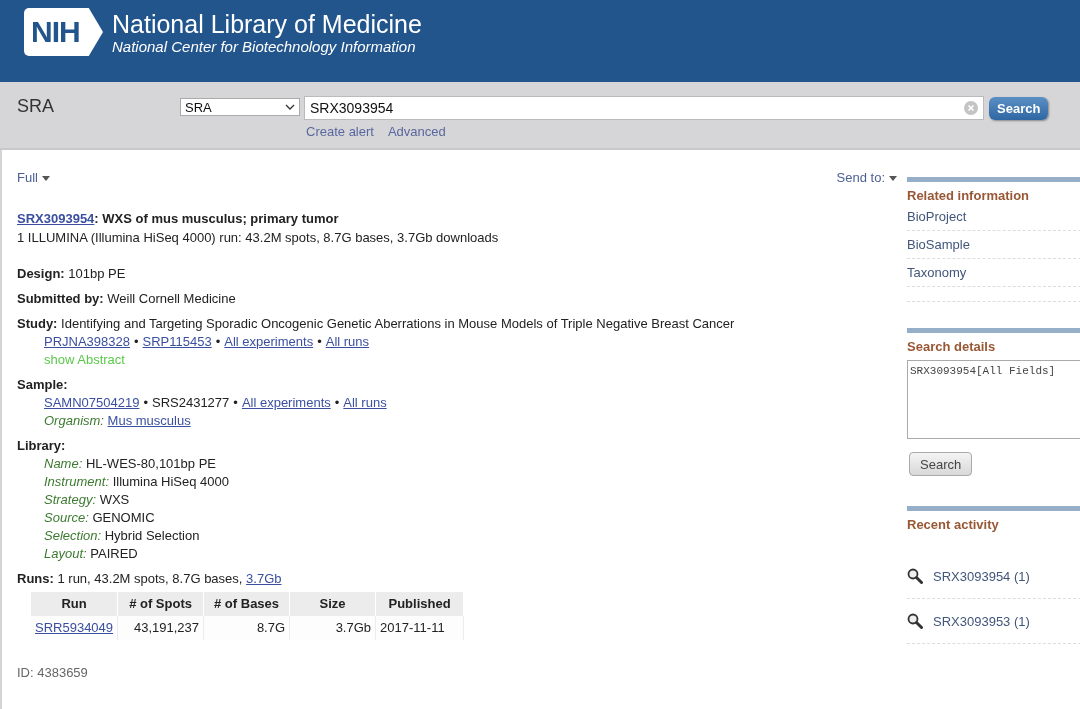 This screenshot has width=1080, height=709. I want to click on field-text: Layout: PAIRED, so click(91, 554).